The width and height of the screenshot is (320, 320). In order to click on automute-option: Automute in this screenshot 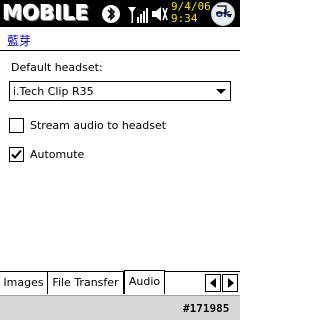, I will do `click(69, 155)`.